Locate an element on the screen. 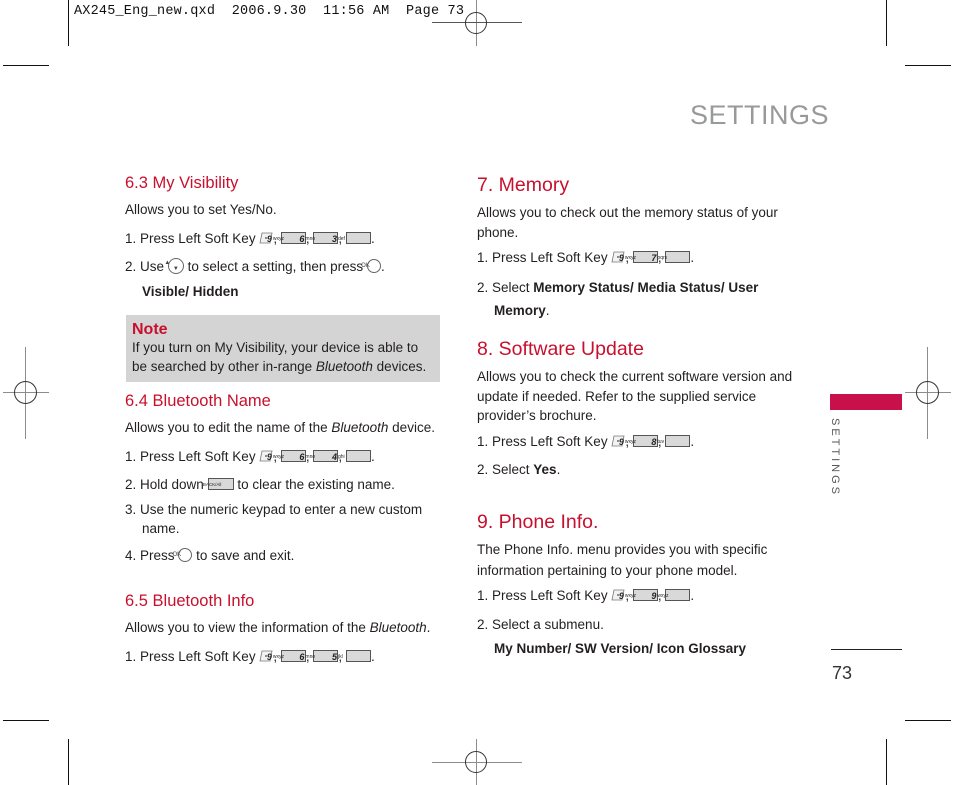 The width and height of the screenshot is (954, 785). desc-part: Allows you to edit the name of the is located at coordinates (228, 427).